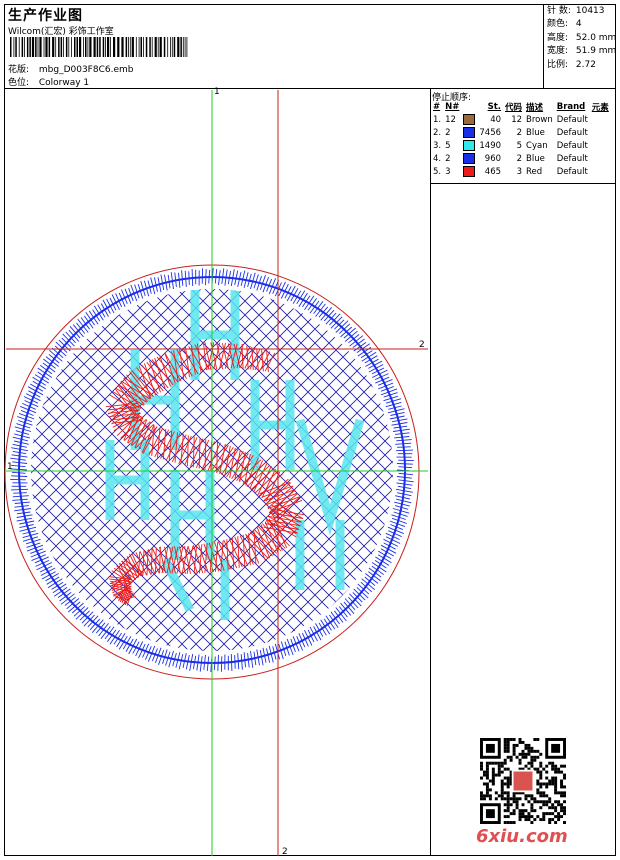 The width and height of the screenshot is (620, 860). What do you see at coordinates (422, 345) in the screenshot?
I see `marker-right: 2` at bounding box center [422, 345].